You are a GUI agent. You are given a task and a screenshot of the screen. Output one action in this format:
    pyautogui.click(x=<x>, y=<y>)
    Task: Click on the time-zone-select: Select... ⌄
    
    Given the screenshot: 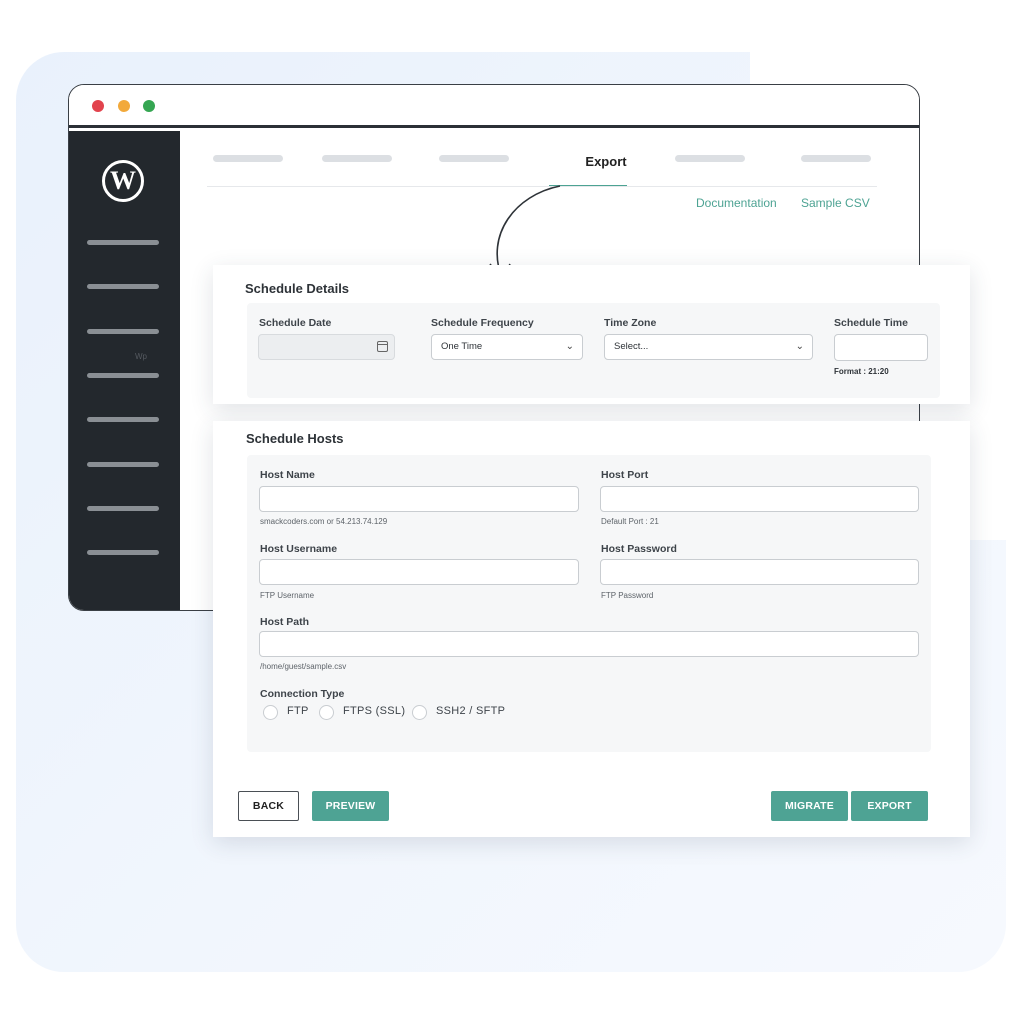 What is the action you would take?
    pyautogui.click(x=708, y=347)
    